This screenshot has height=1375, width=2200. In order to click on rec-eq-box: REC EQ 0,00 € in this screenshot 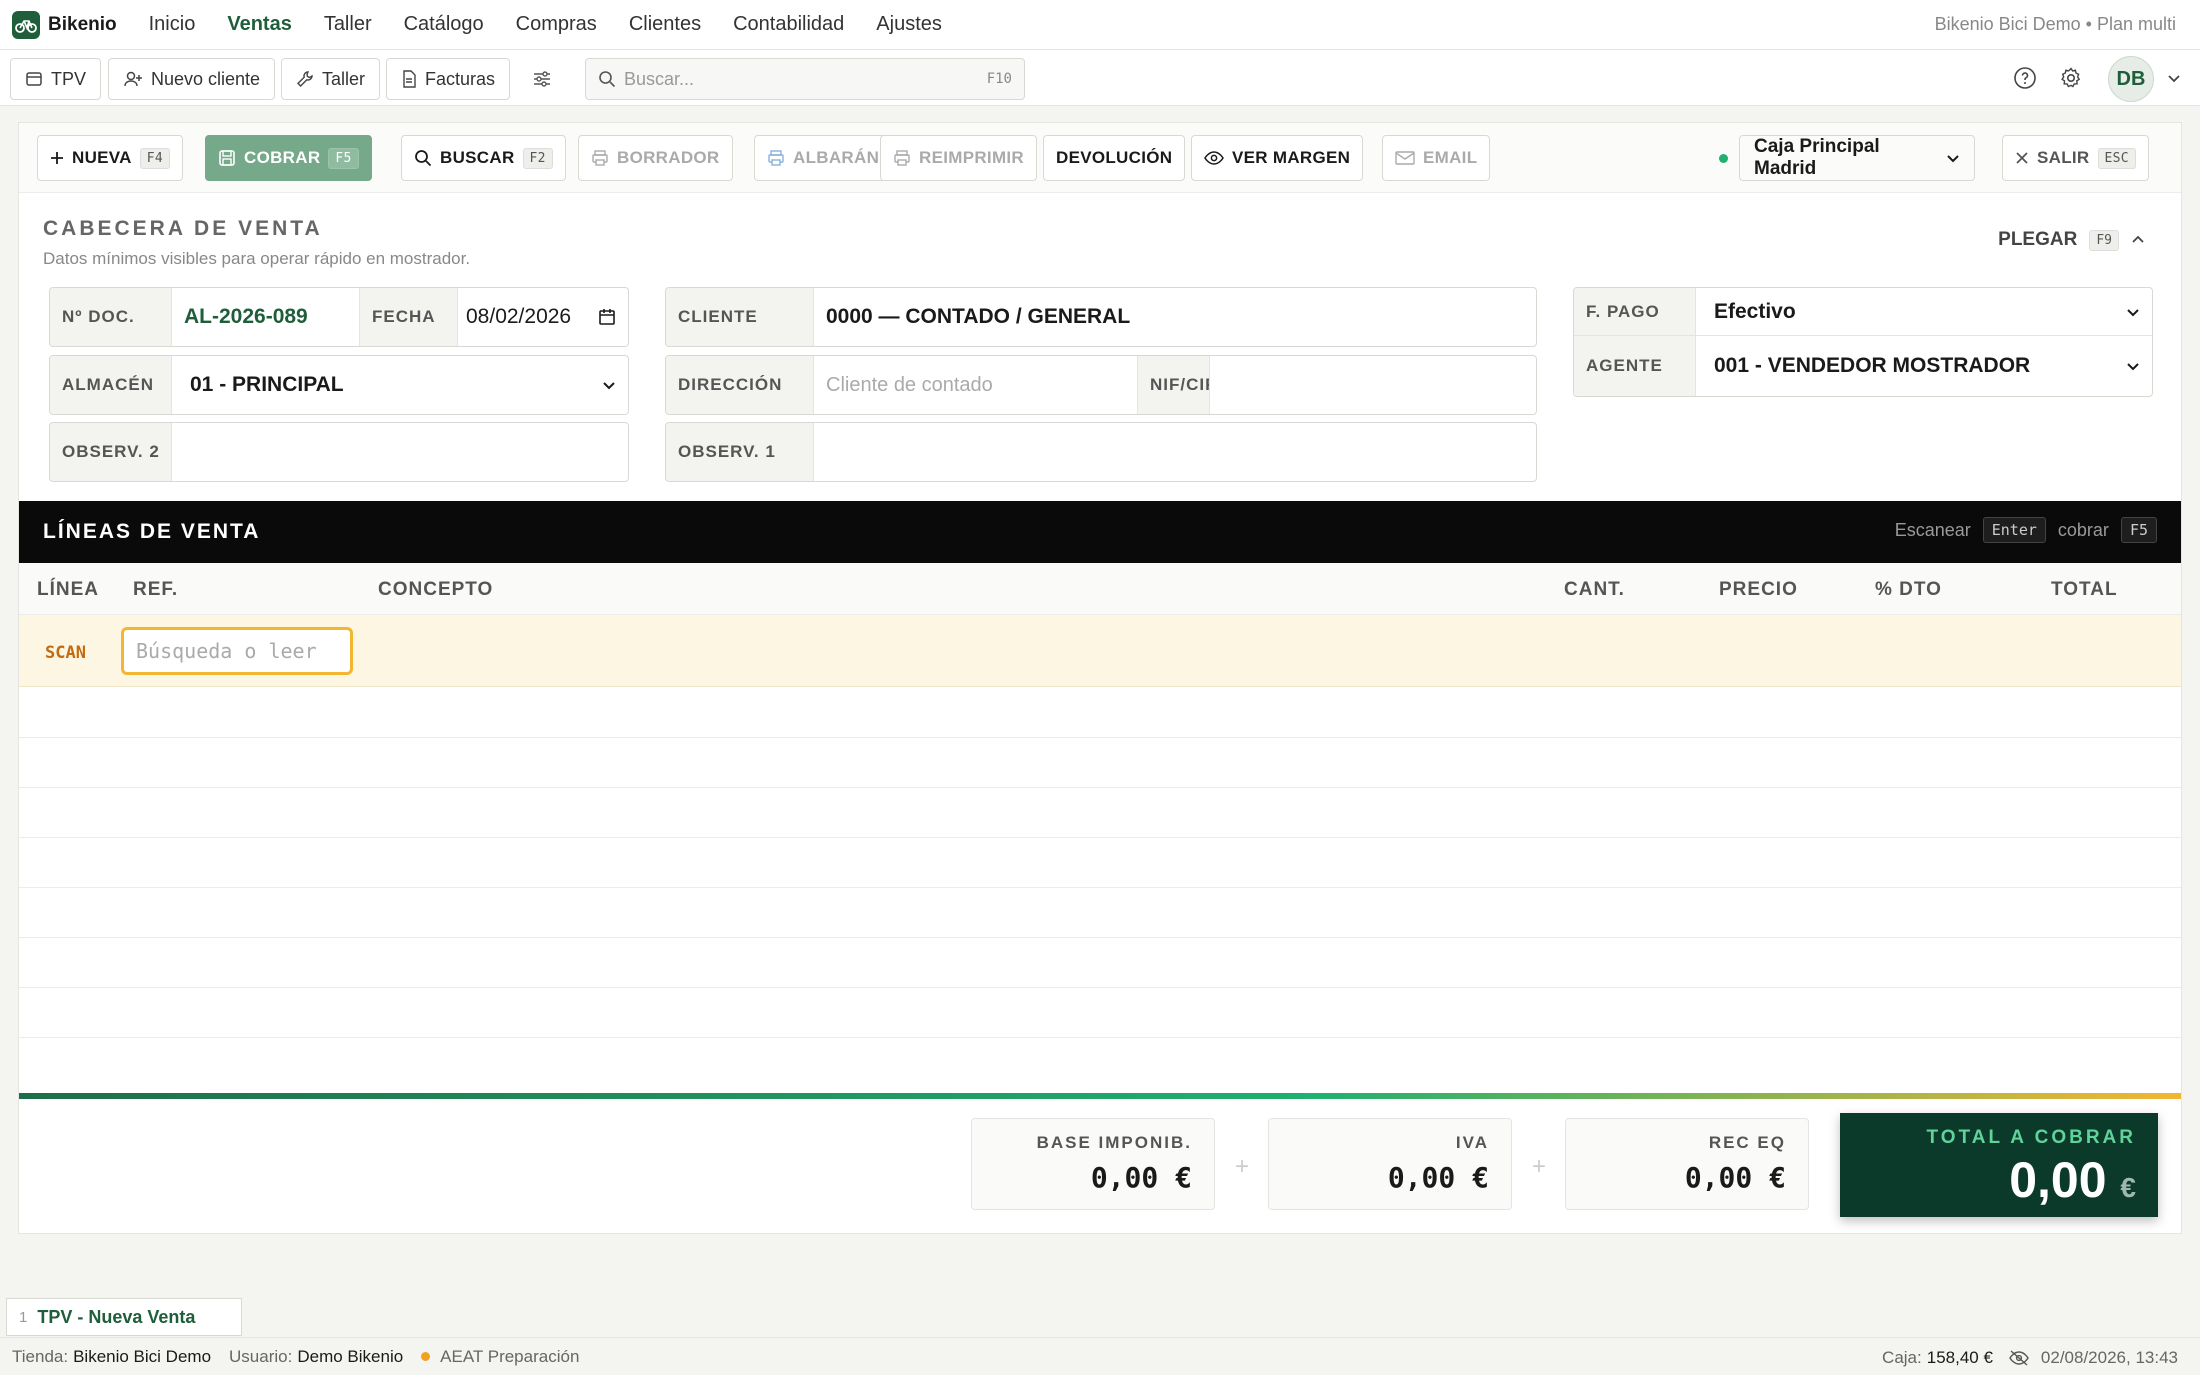, I will do `click(1687, 1164)`.